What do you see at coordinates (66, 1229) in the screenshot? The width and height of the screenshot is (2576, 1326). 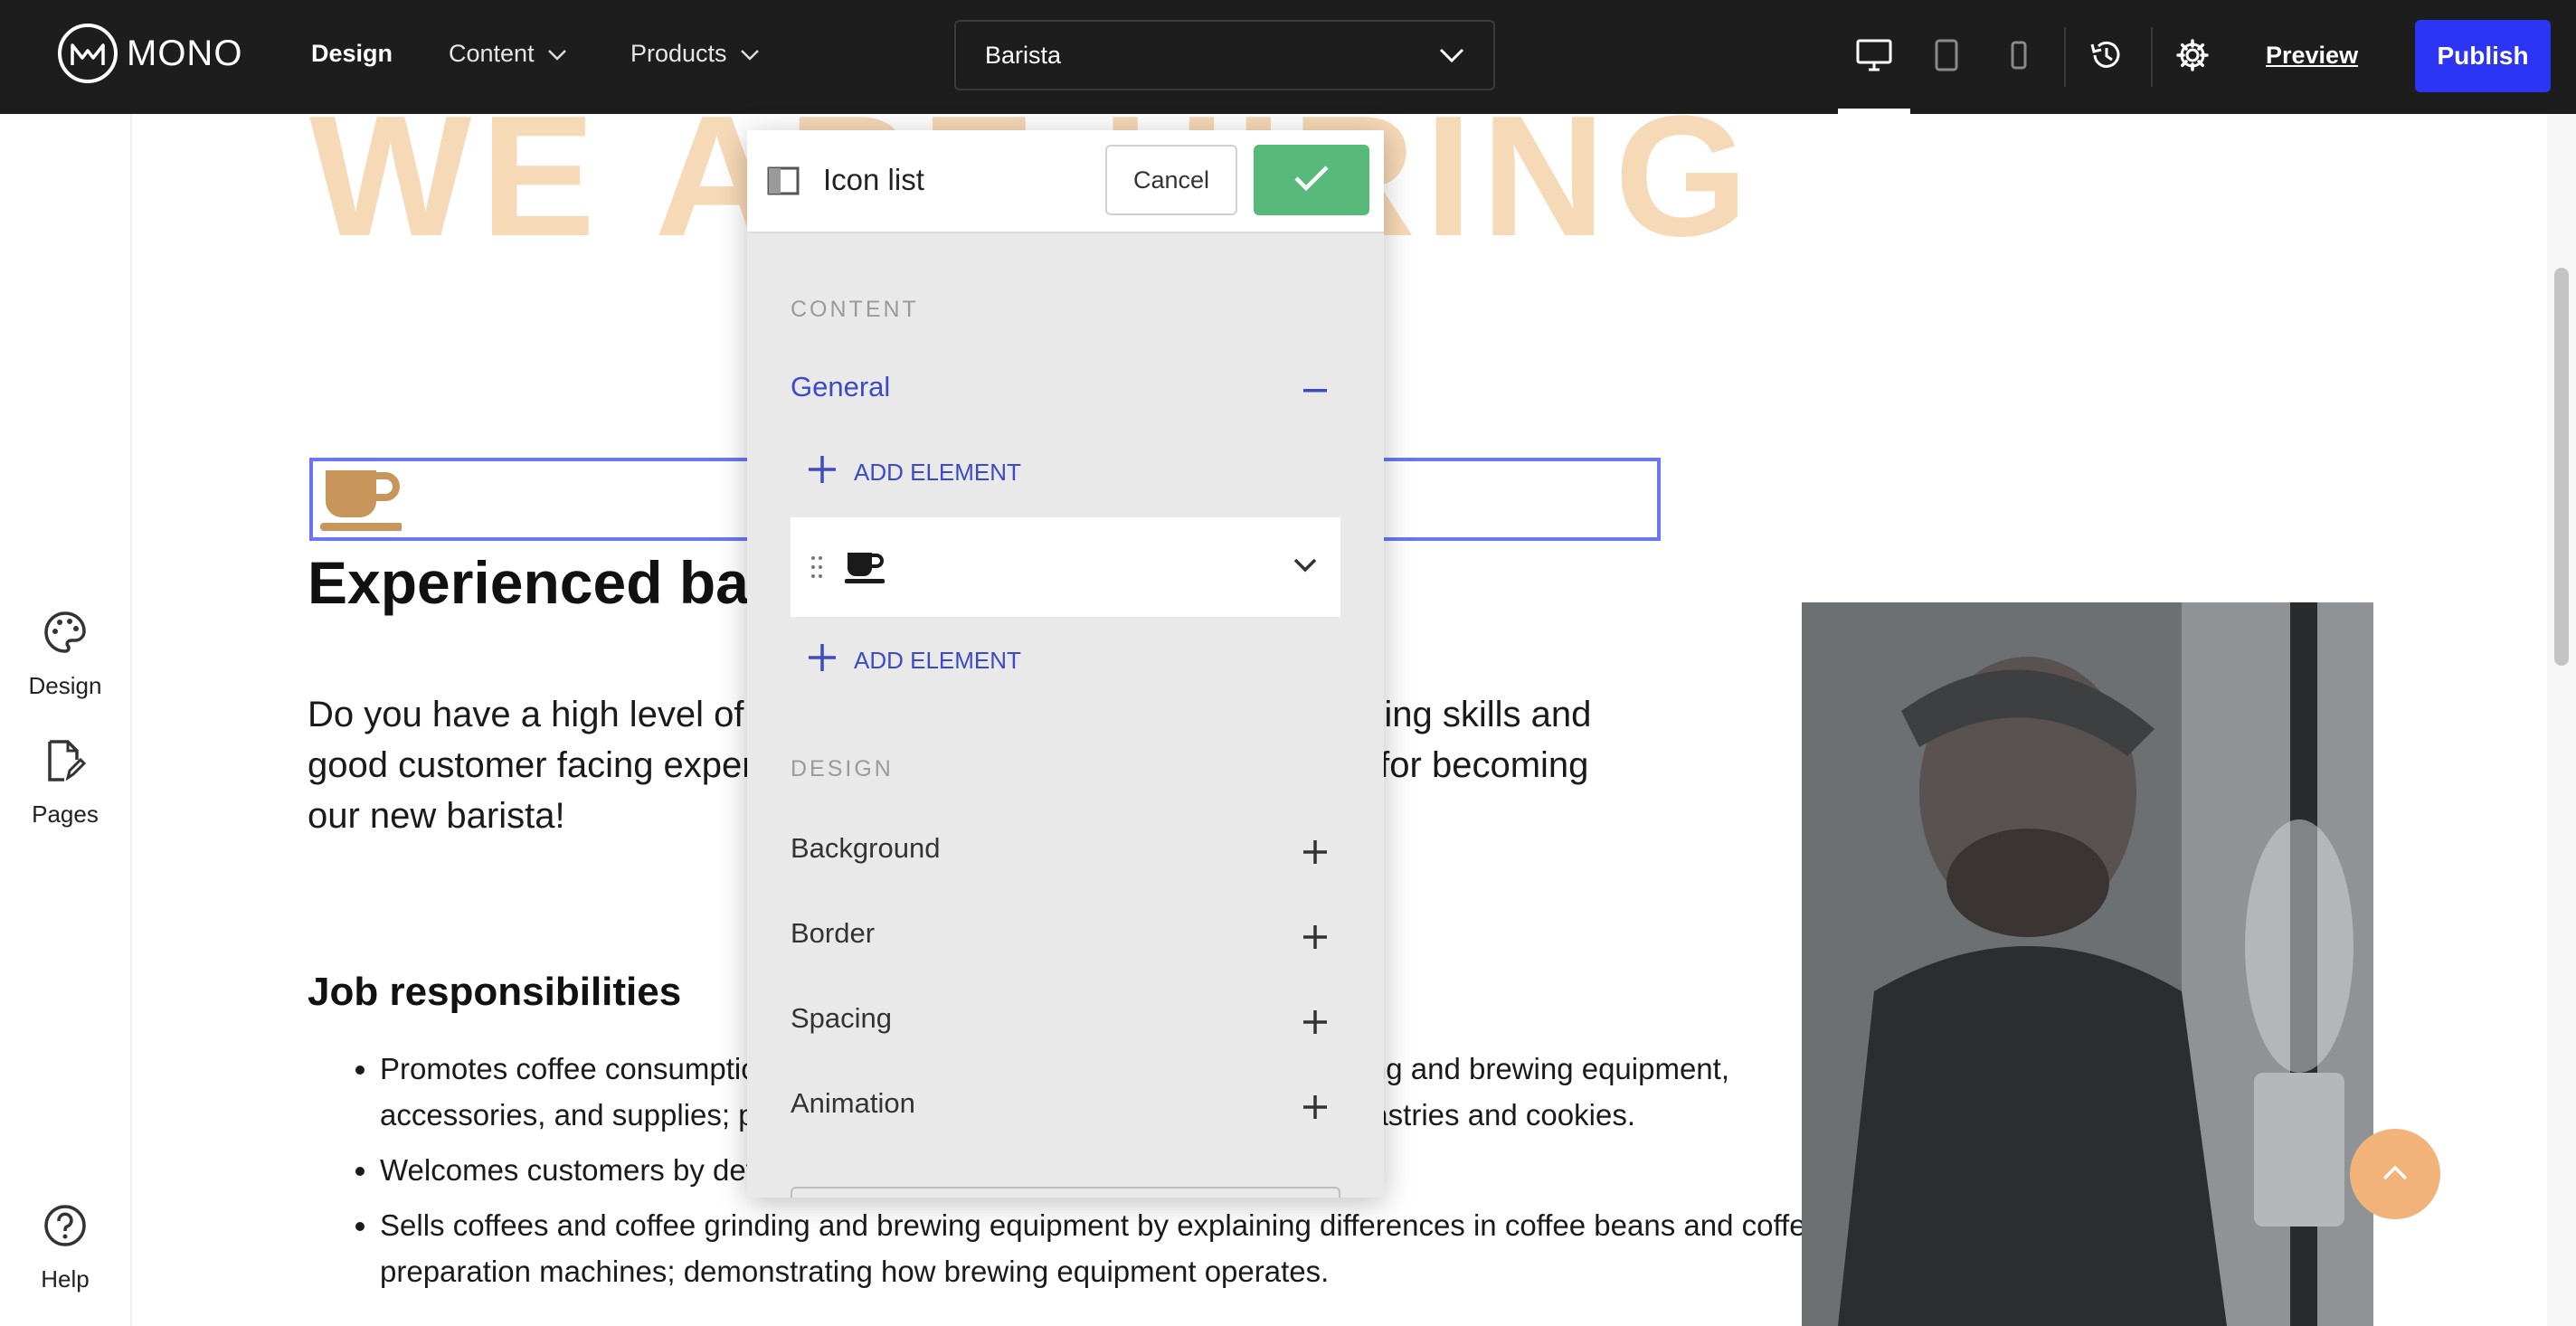 I see `help-icon` at bounding box center [66, 1229].